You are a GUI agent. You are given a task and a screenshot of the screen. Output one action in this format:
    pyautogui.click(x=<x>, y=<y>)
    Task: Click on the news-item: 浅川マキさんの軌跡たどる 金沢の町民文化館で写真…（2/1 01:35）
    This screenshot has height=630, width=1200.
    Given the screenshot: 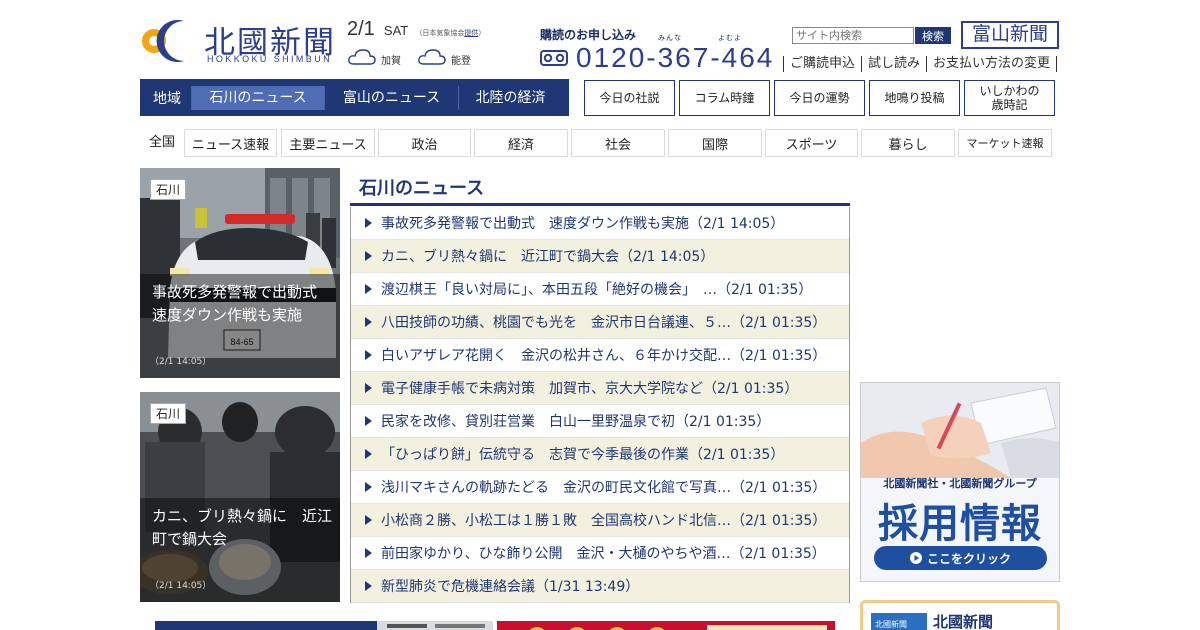 What is the action you would take?
    pyautogui.click(x=600, y=487)
    